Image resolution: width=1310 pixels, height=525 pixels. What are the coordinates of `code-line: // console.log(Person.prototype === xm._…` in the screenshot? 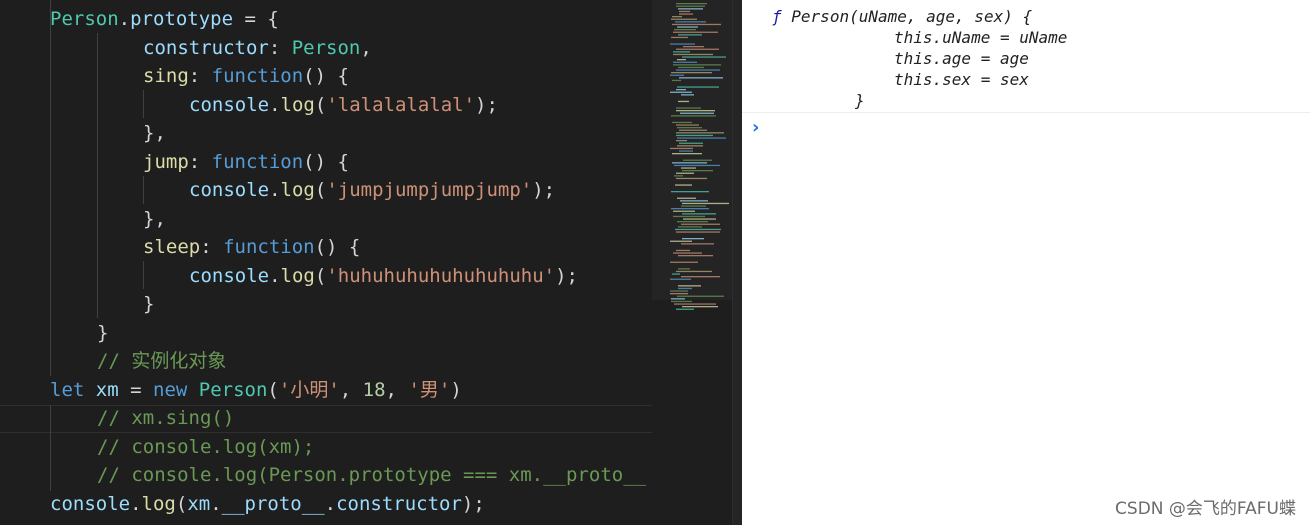 It's located at (371, 475).